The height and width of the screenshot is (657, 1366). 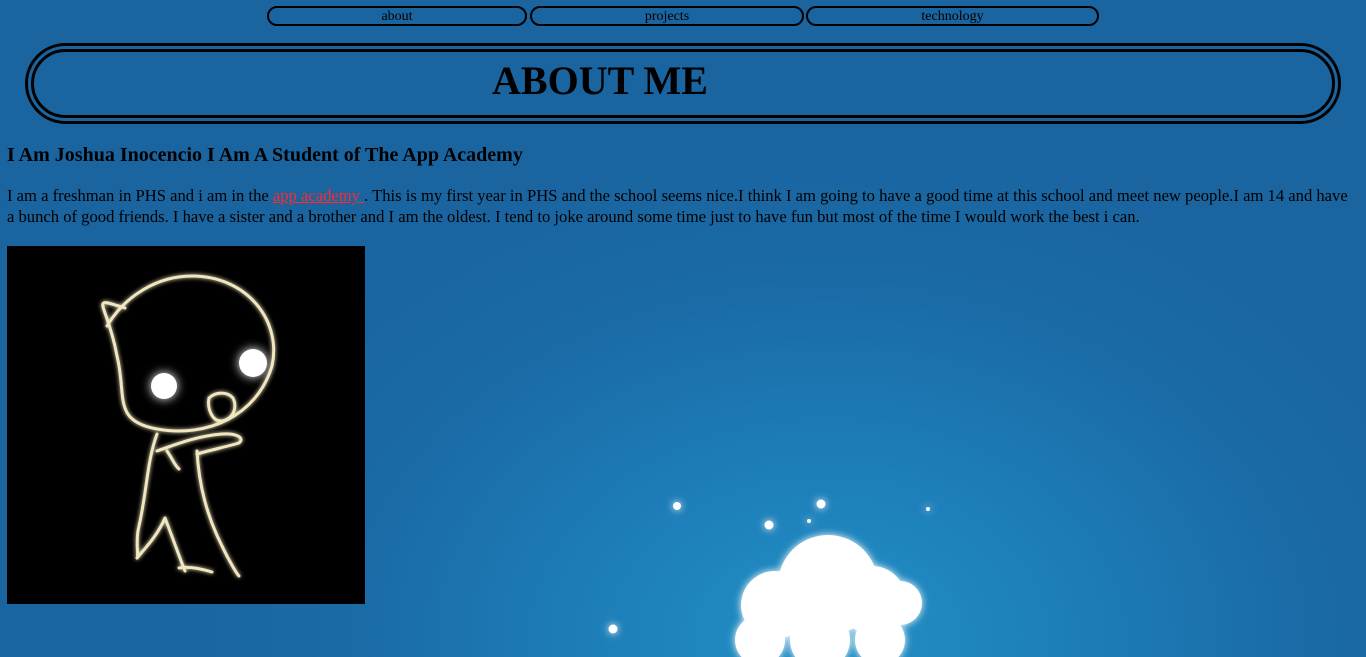 What do you see at coordinates (140, 195) in the screenshot?
I see `bio-text-before-link: I am a freshman in PHS and i am in the` at bounding box center [140, 195].